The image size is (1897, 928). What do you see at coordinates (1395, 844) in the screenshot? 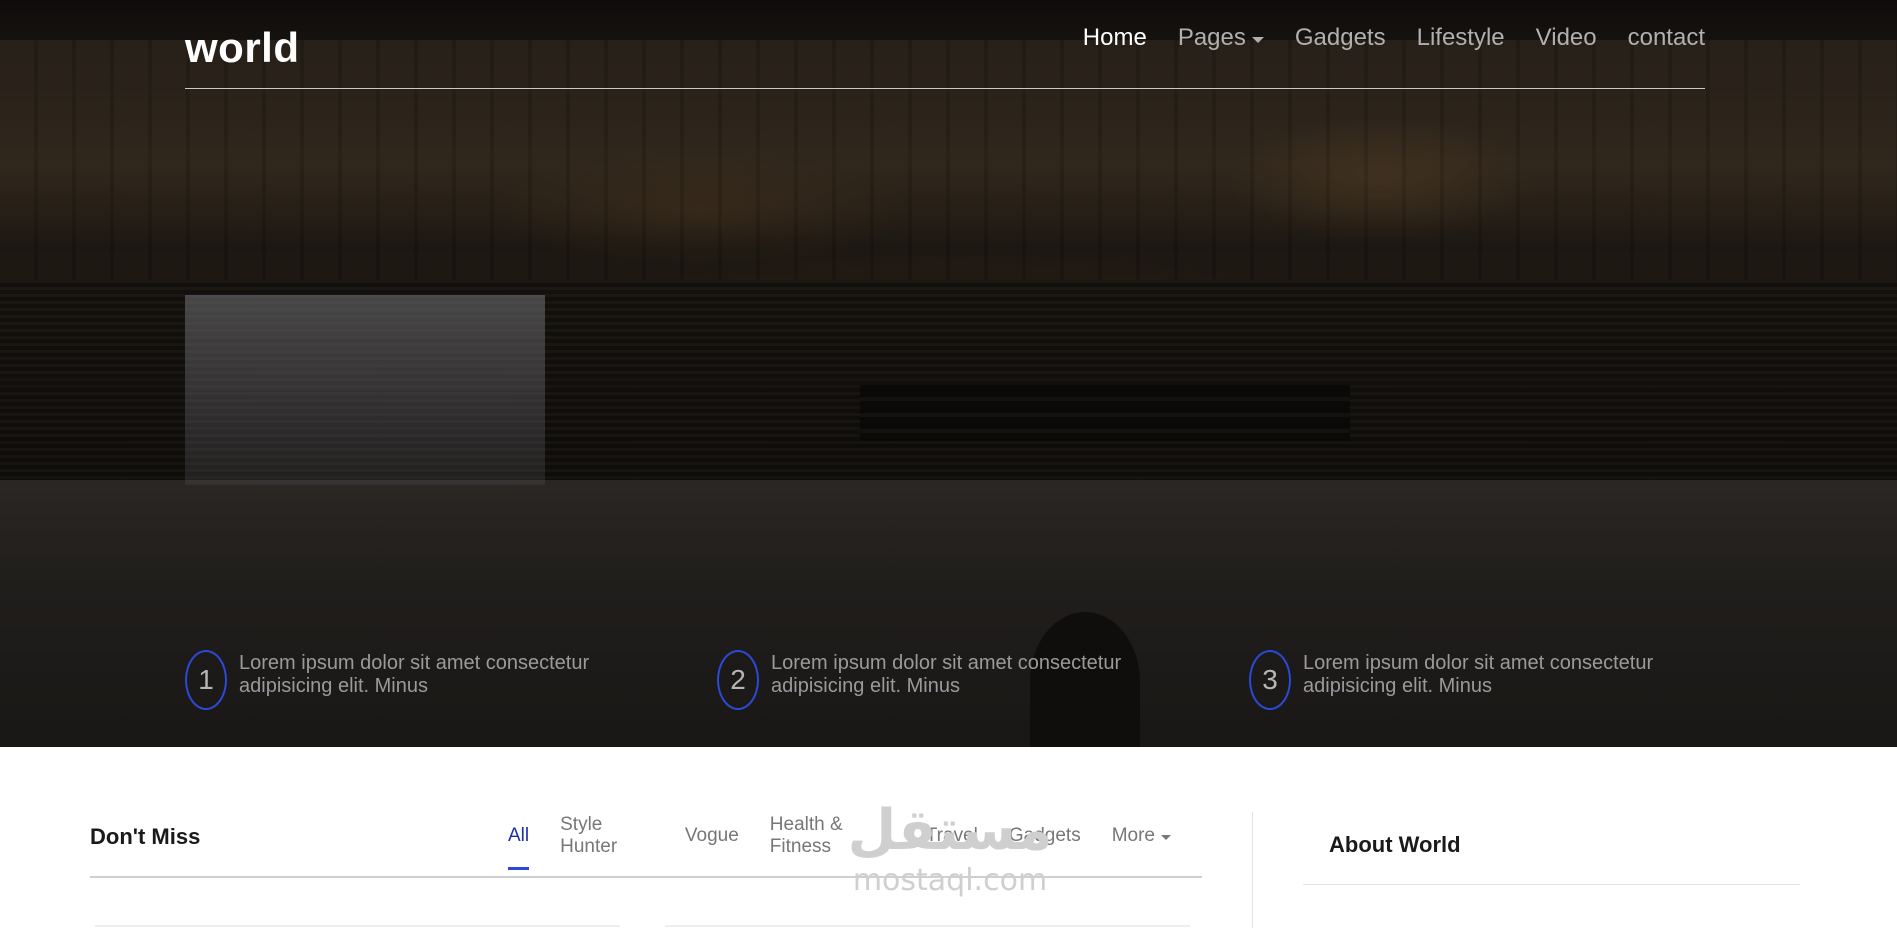
I see `about-title: About World` at bounding box center [1395, 844].